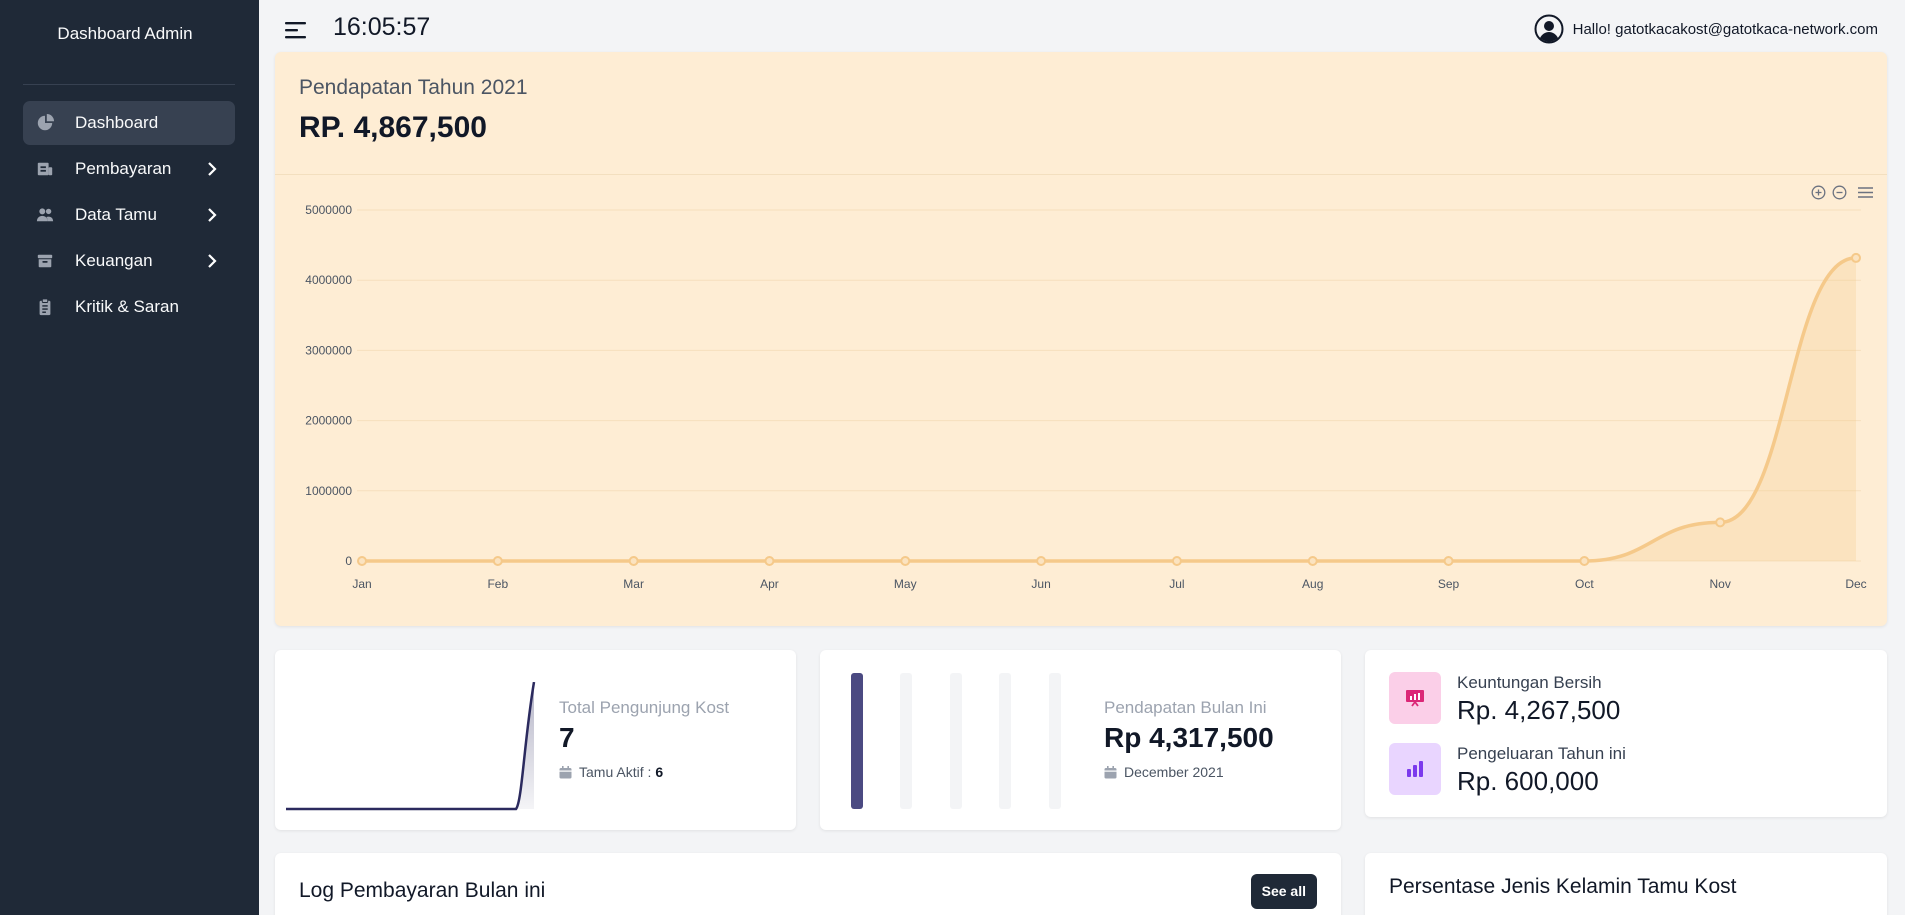  What do you see at coordinates (1855, 584) in the screenshot?
I see `x-tick-label: Dec` at bounding box center [1855, 584].